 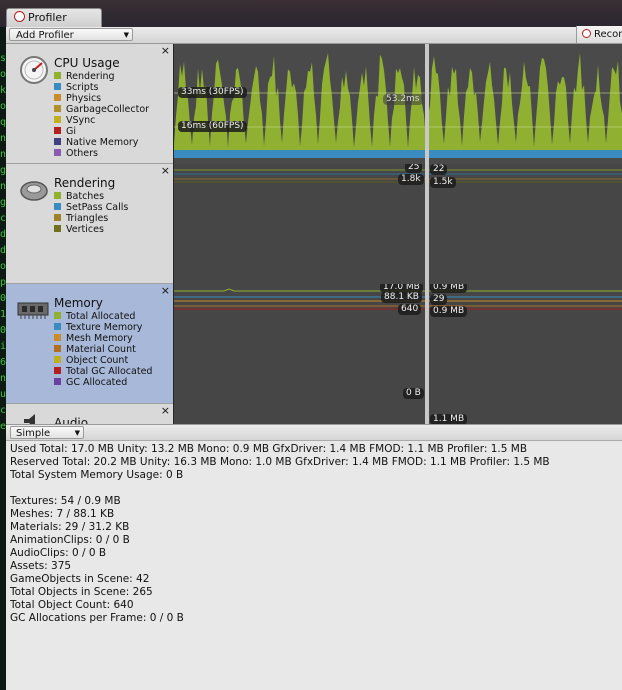 What do you see at coordinates (65, 501) in the screenshot?
I see `details-line: Textures: 54 / 0.9 MB` at bounding box center [65, 501].